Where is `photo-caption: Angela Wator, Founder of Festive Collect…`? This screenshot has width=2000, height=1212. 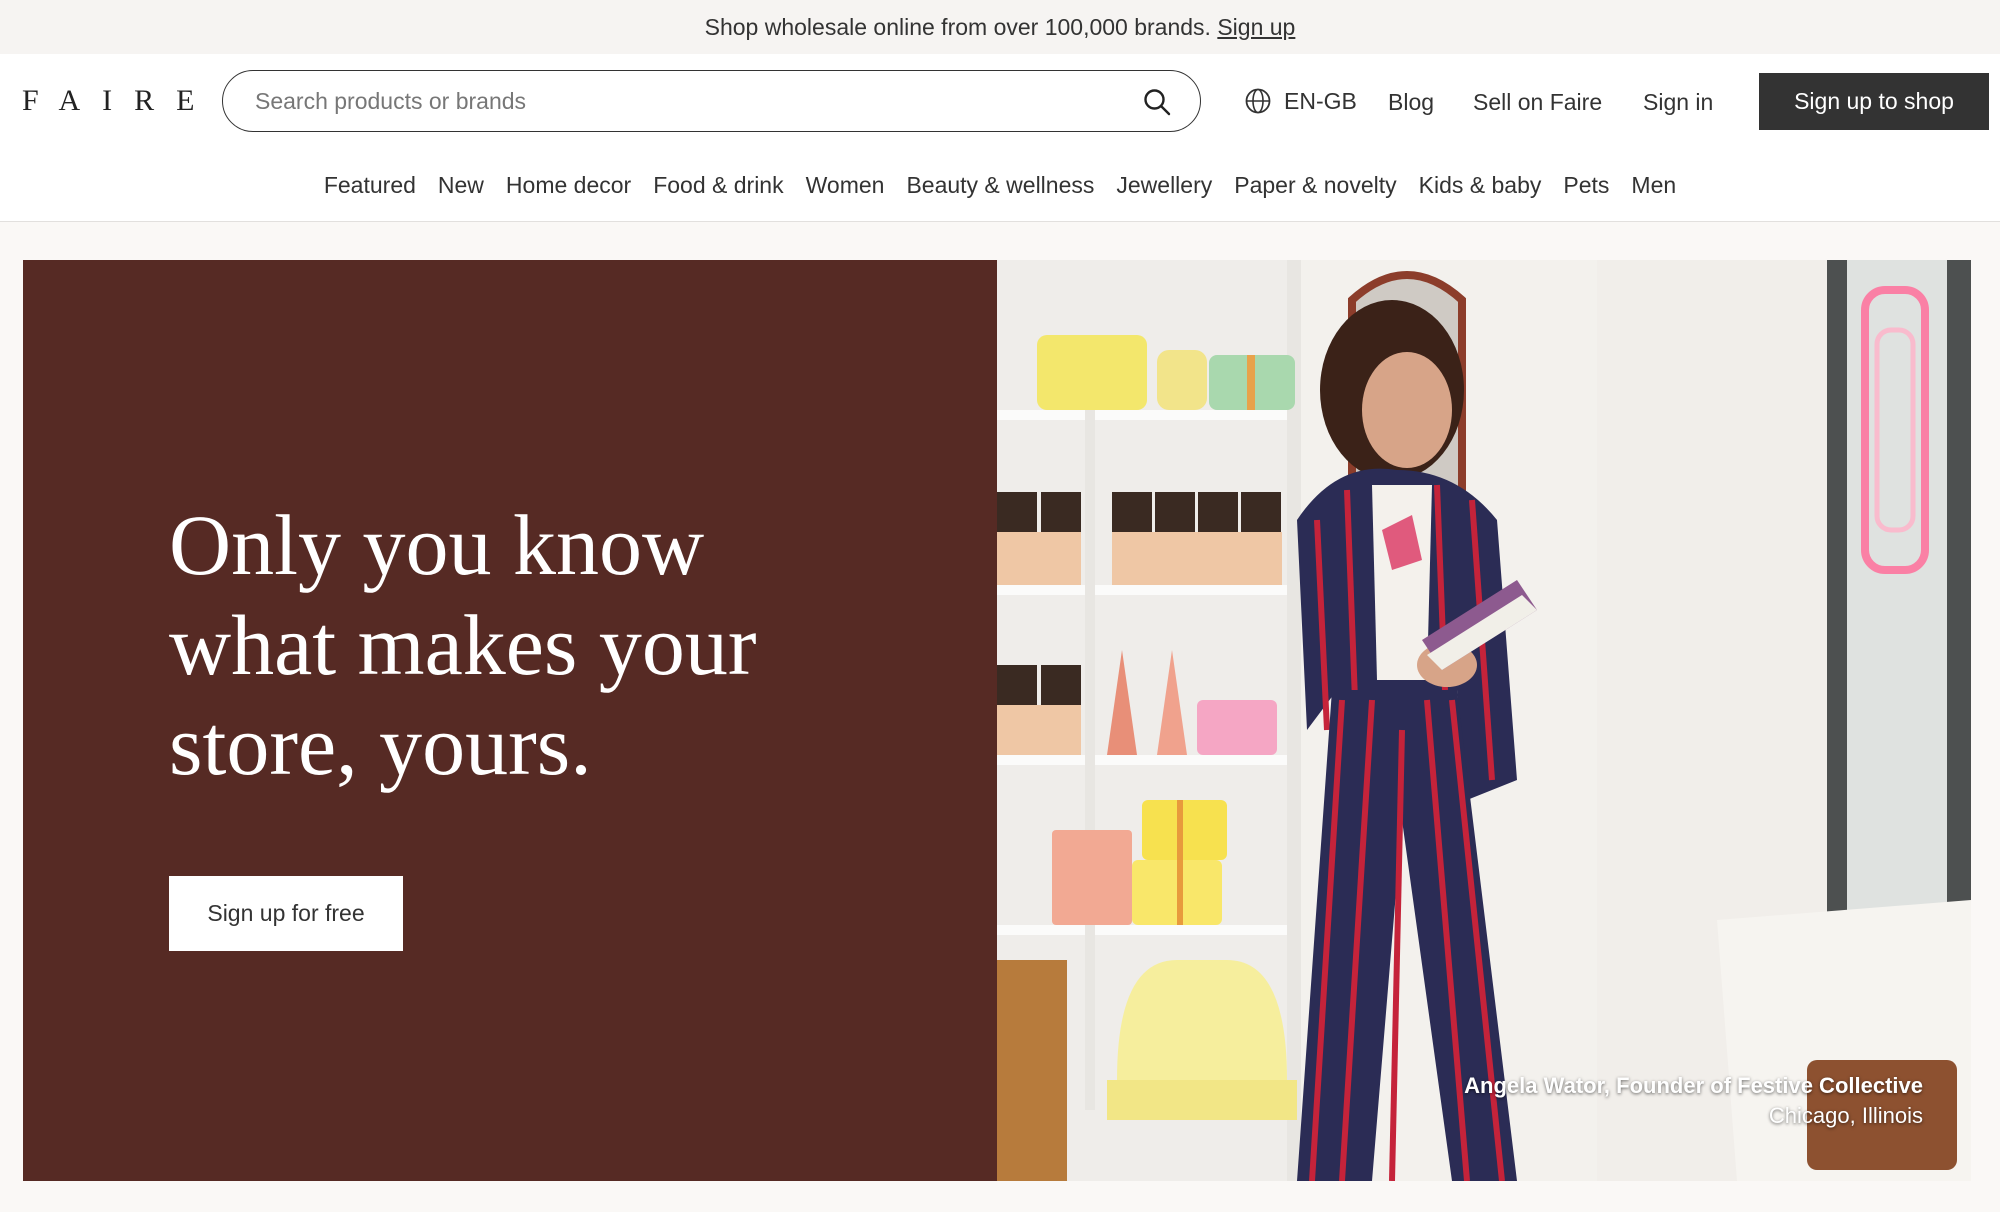
photo-caption: Angela Wator, Founder of Festive Collect… is located at coordinates (1693, 1101).